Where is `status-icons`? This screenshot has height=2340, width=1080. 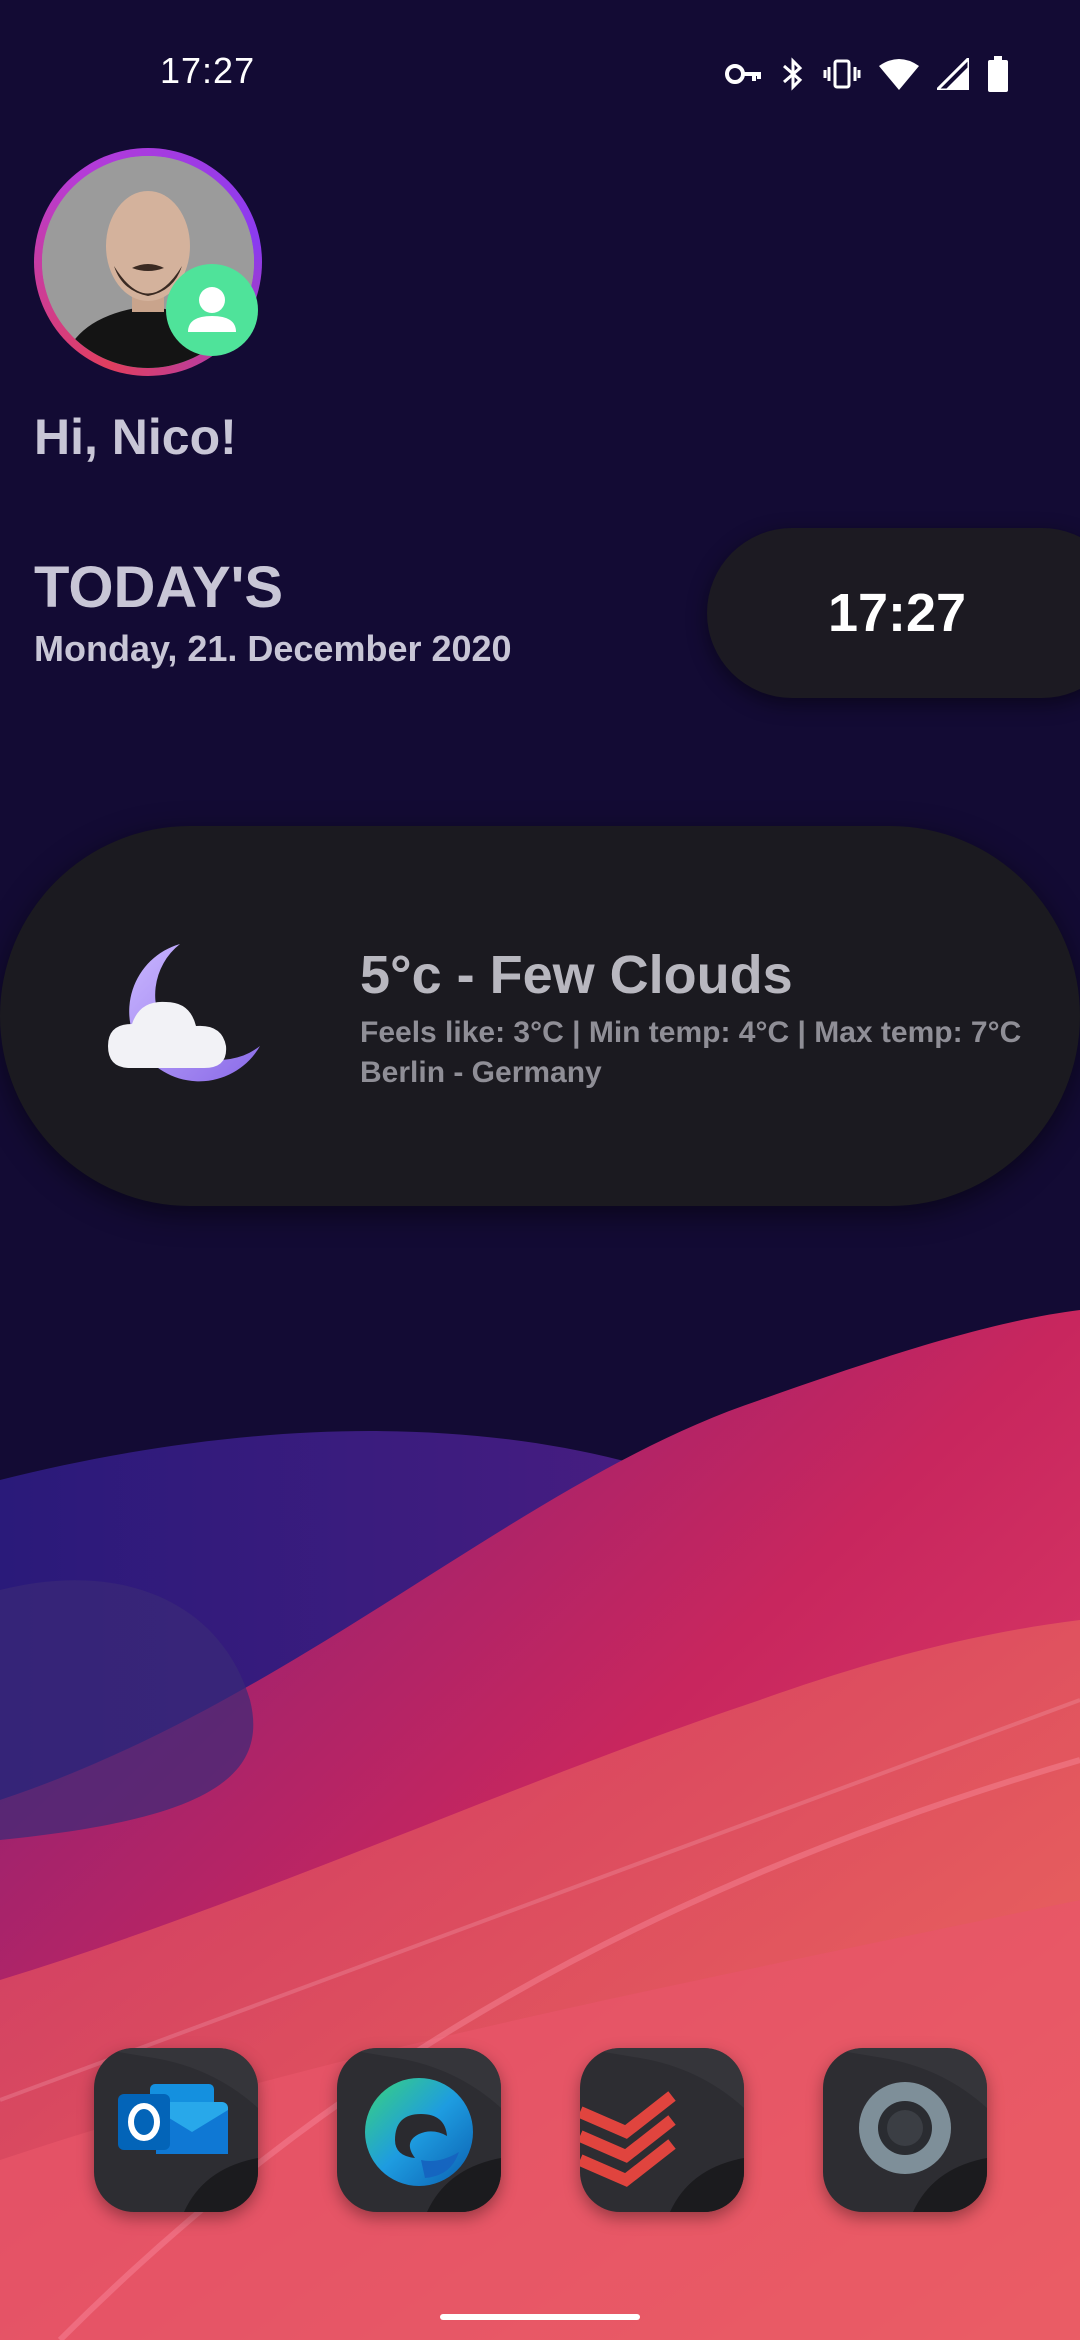
status-icons is located at coordinates (867, 74).